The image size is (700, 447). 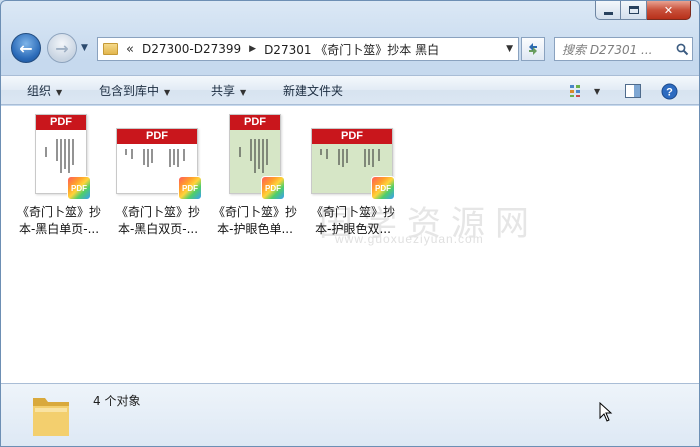 I want to click on preview-pane-button, so click(x=633, y=91).